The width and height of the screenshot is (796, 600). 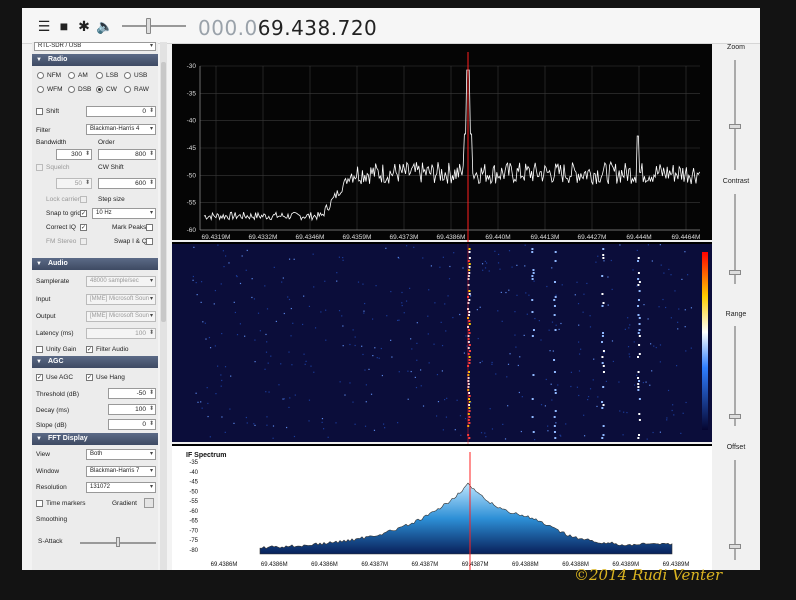 I want to click on agc-section-header: ▼ AGC, so click(x=95, y=362).